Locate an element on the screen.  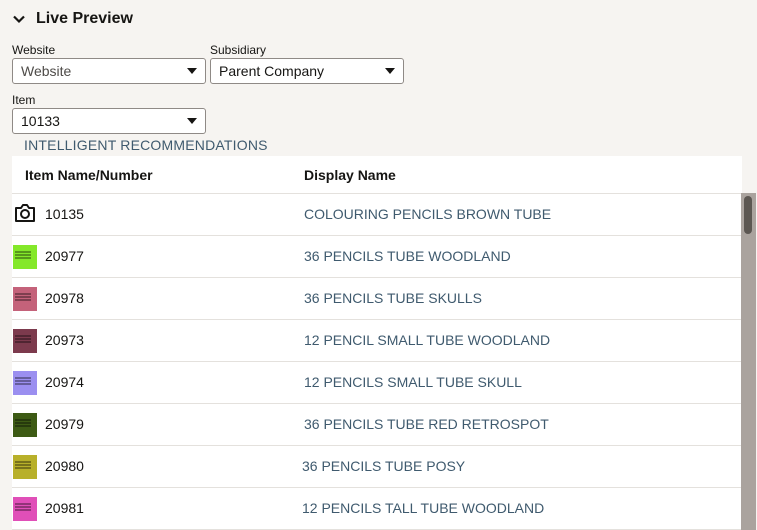
table-header: Item Name/Number Display Name is located at coordinates (377, 175).